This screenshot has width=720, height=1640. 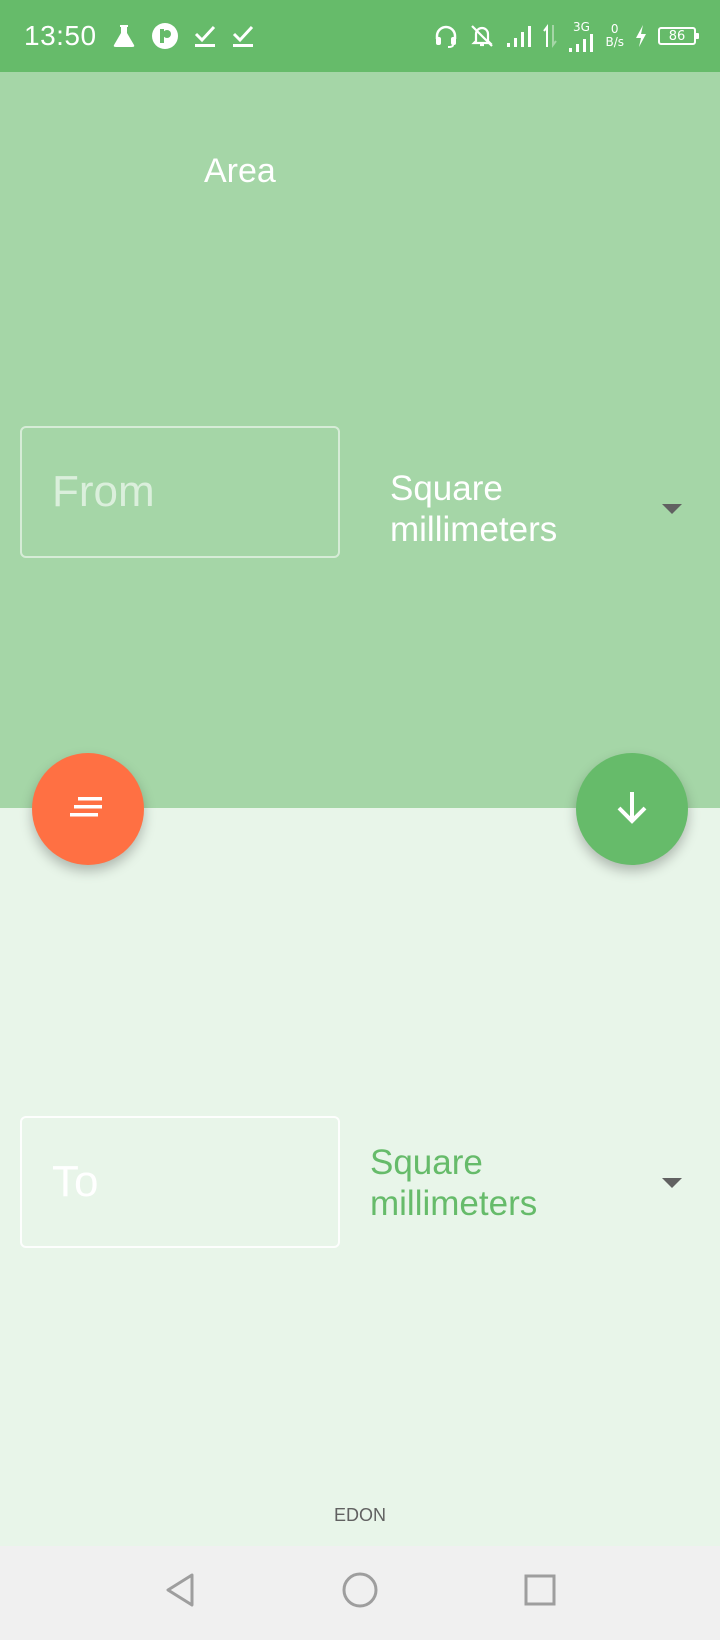 What do you see at coordinates (482, 36) in the screenshot?
I see `bell-off-icon` at bounding box center [482, 36].